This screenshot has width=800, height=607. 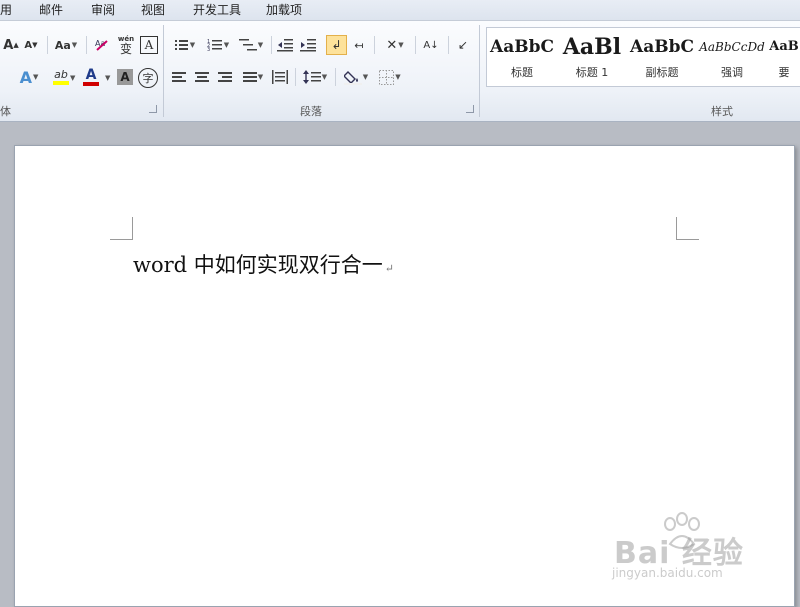 I want to click on clear-formatting-icon: Aa, so click(x=102, y=45).